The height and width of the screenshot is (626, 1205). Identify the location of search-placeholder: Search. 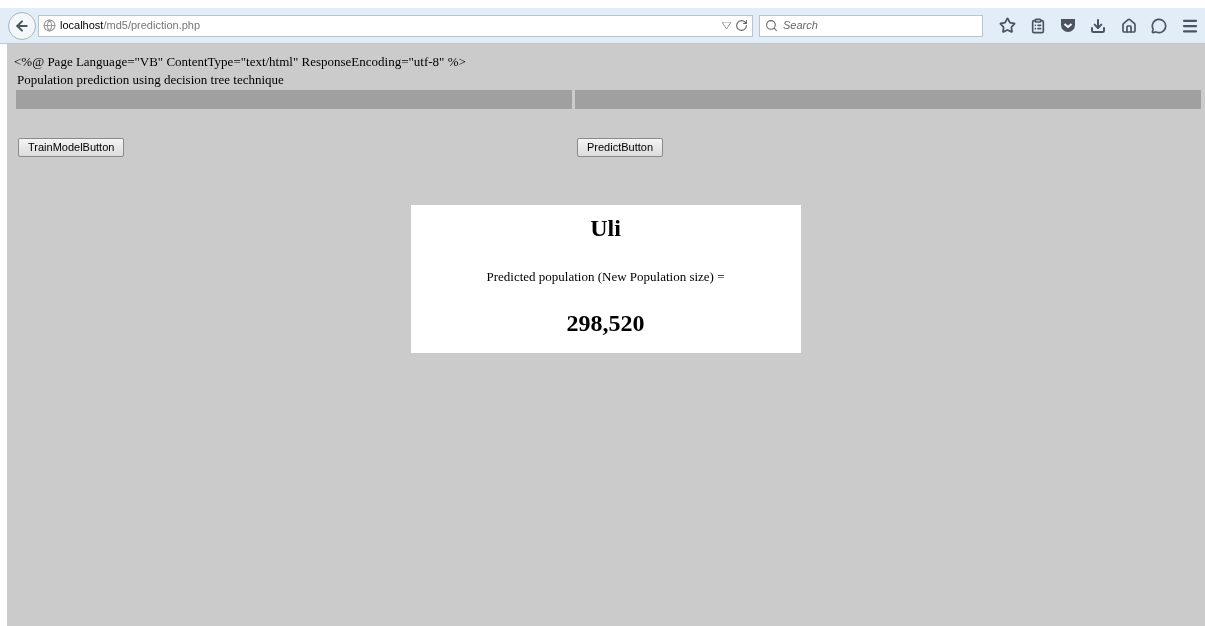
(800, 26).